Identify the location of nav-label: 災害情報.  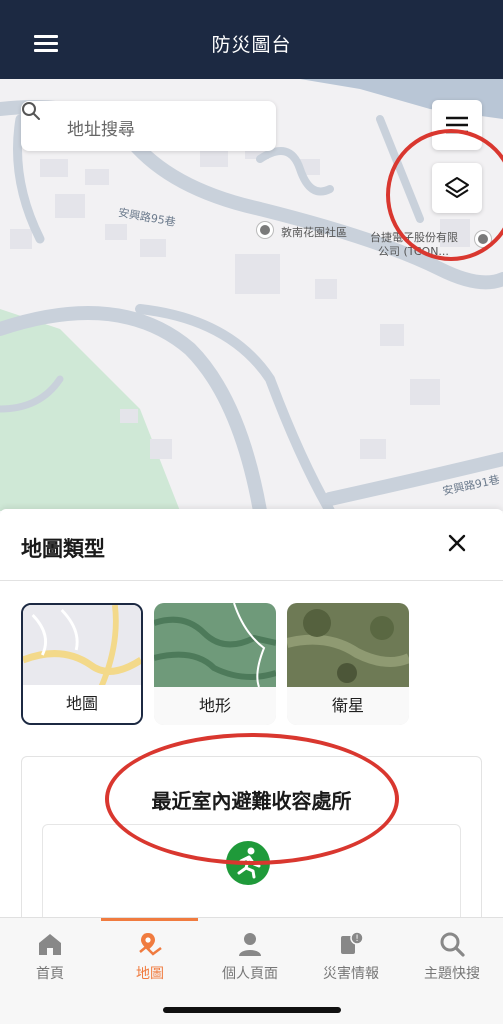
(351, 974).